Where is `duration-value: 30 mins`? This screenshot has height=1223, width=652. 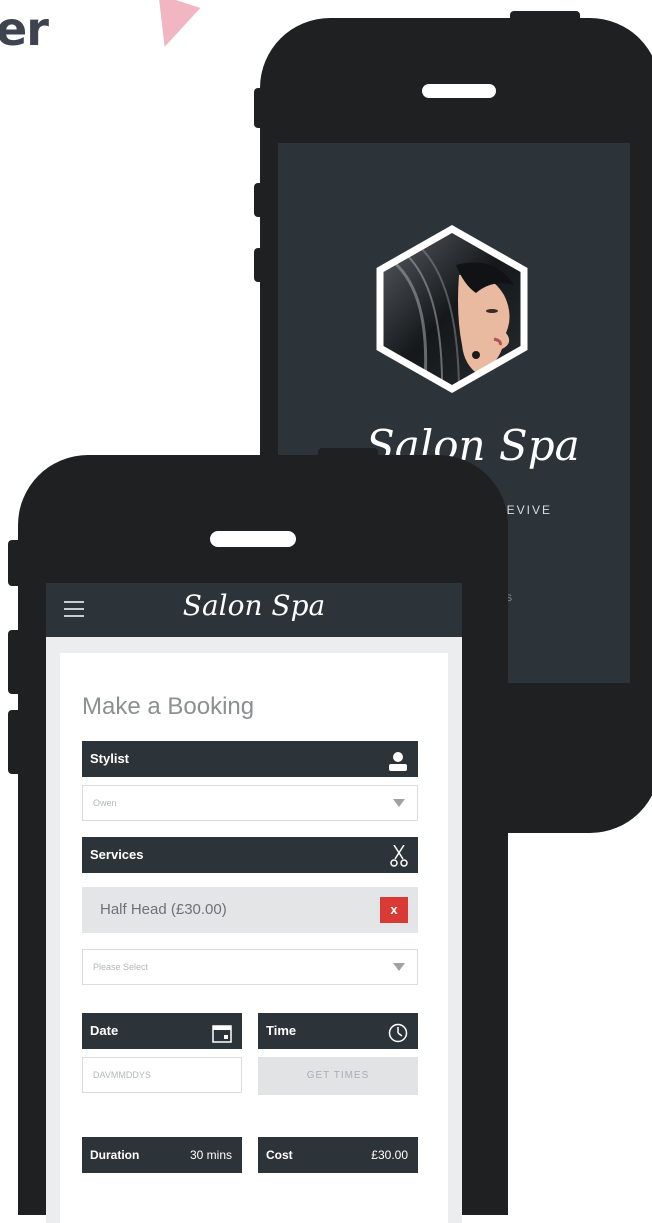
duration-value: 30 mins is located at coordinates (210, 1155).